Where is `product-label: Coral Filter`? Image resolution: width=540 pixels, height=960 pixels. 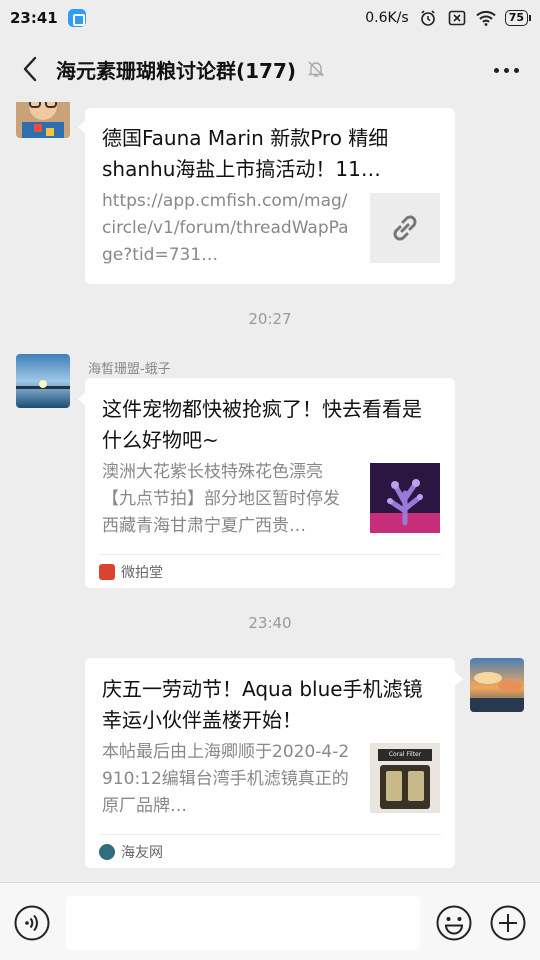
product-label: Coral Filter is located at coordinates (405, 755).